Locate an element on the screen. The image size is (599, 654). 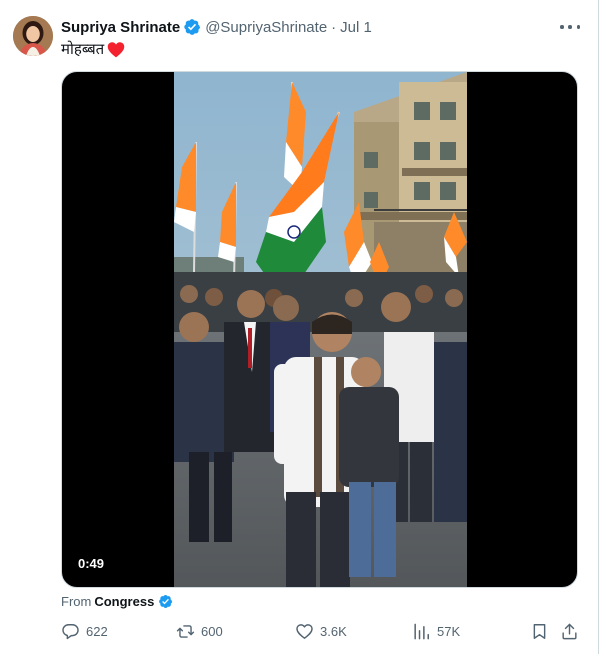
source-prefix: From is located at coordinates (76, 601).